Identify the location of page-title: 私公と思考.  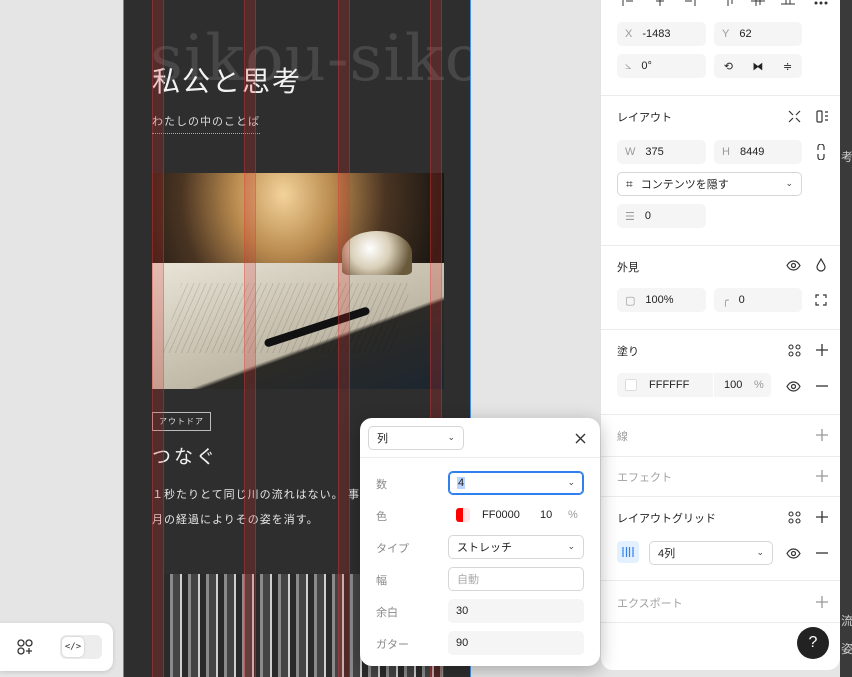
(227, 81).